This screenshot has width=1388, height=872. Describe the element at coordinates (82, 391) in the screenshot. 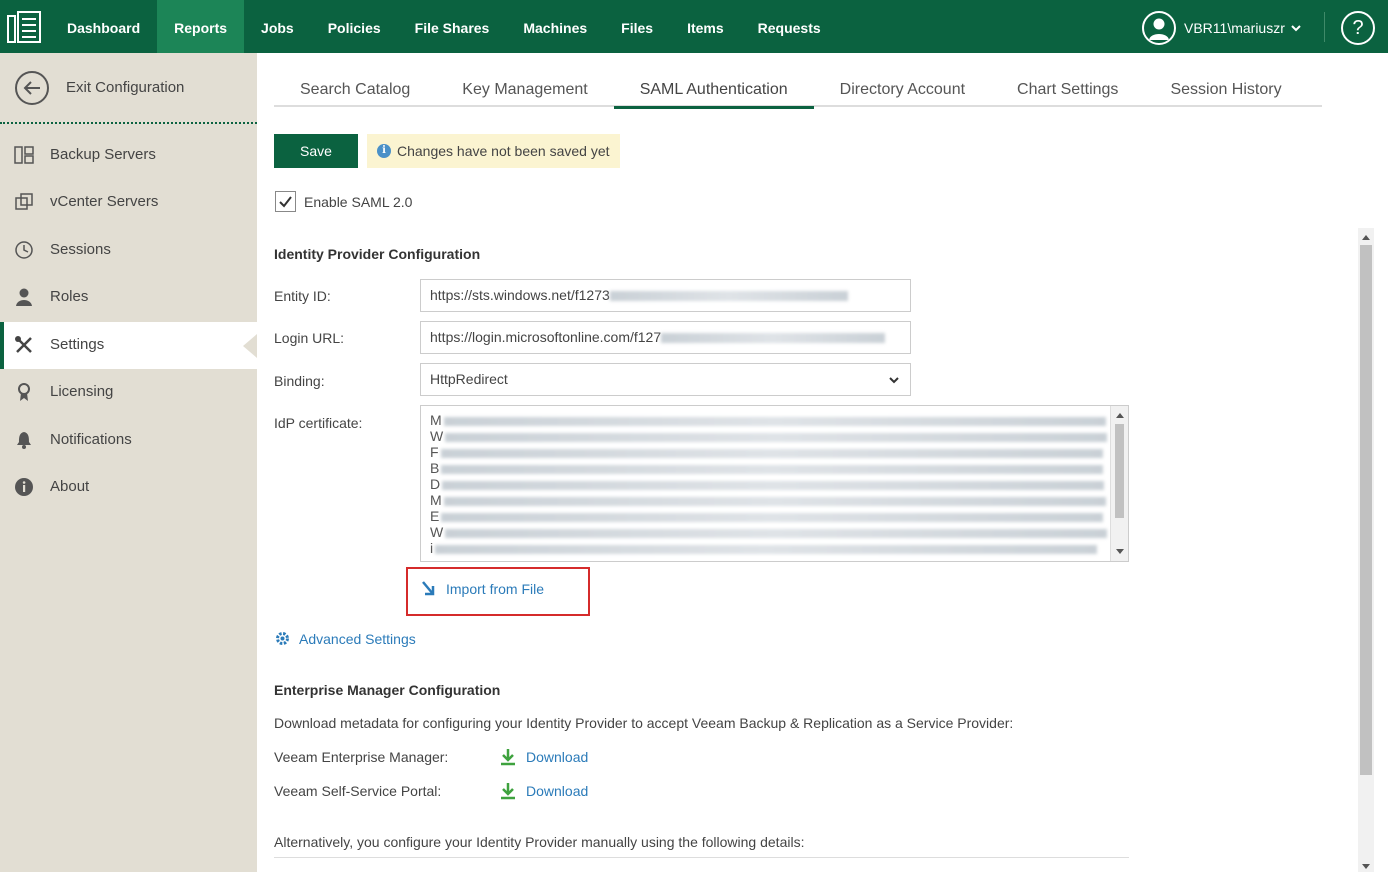

I see `sidebar-item-label: Licensing` at that location.